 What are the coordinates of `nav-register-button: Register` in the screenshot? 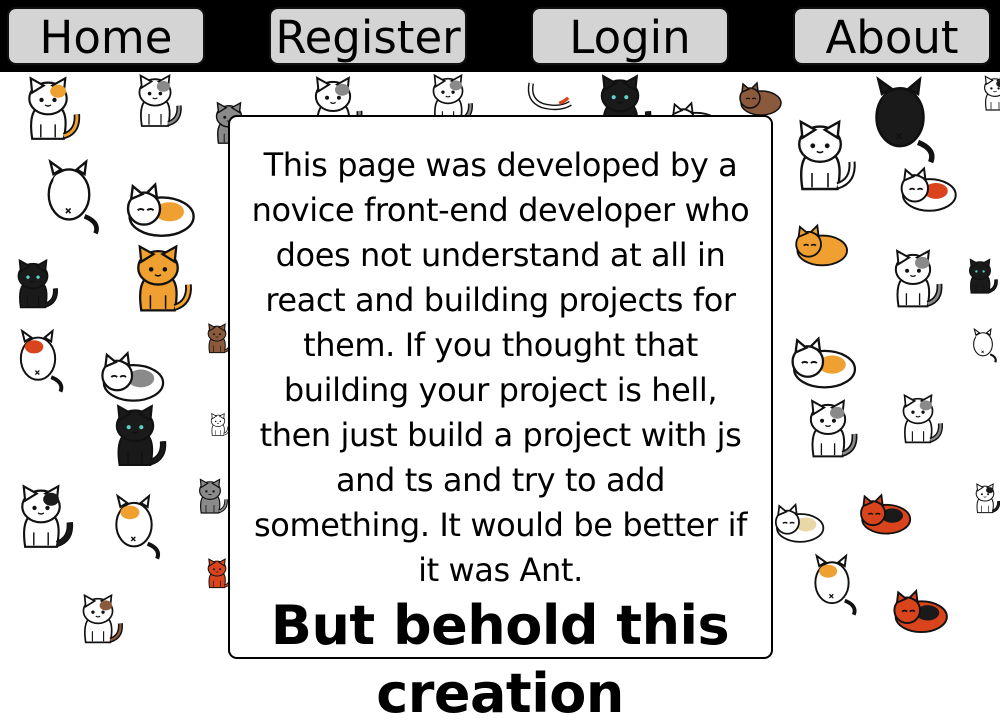 It's located at (368, 36).